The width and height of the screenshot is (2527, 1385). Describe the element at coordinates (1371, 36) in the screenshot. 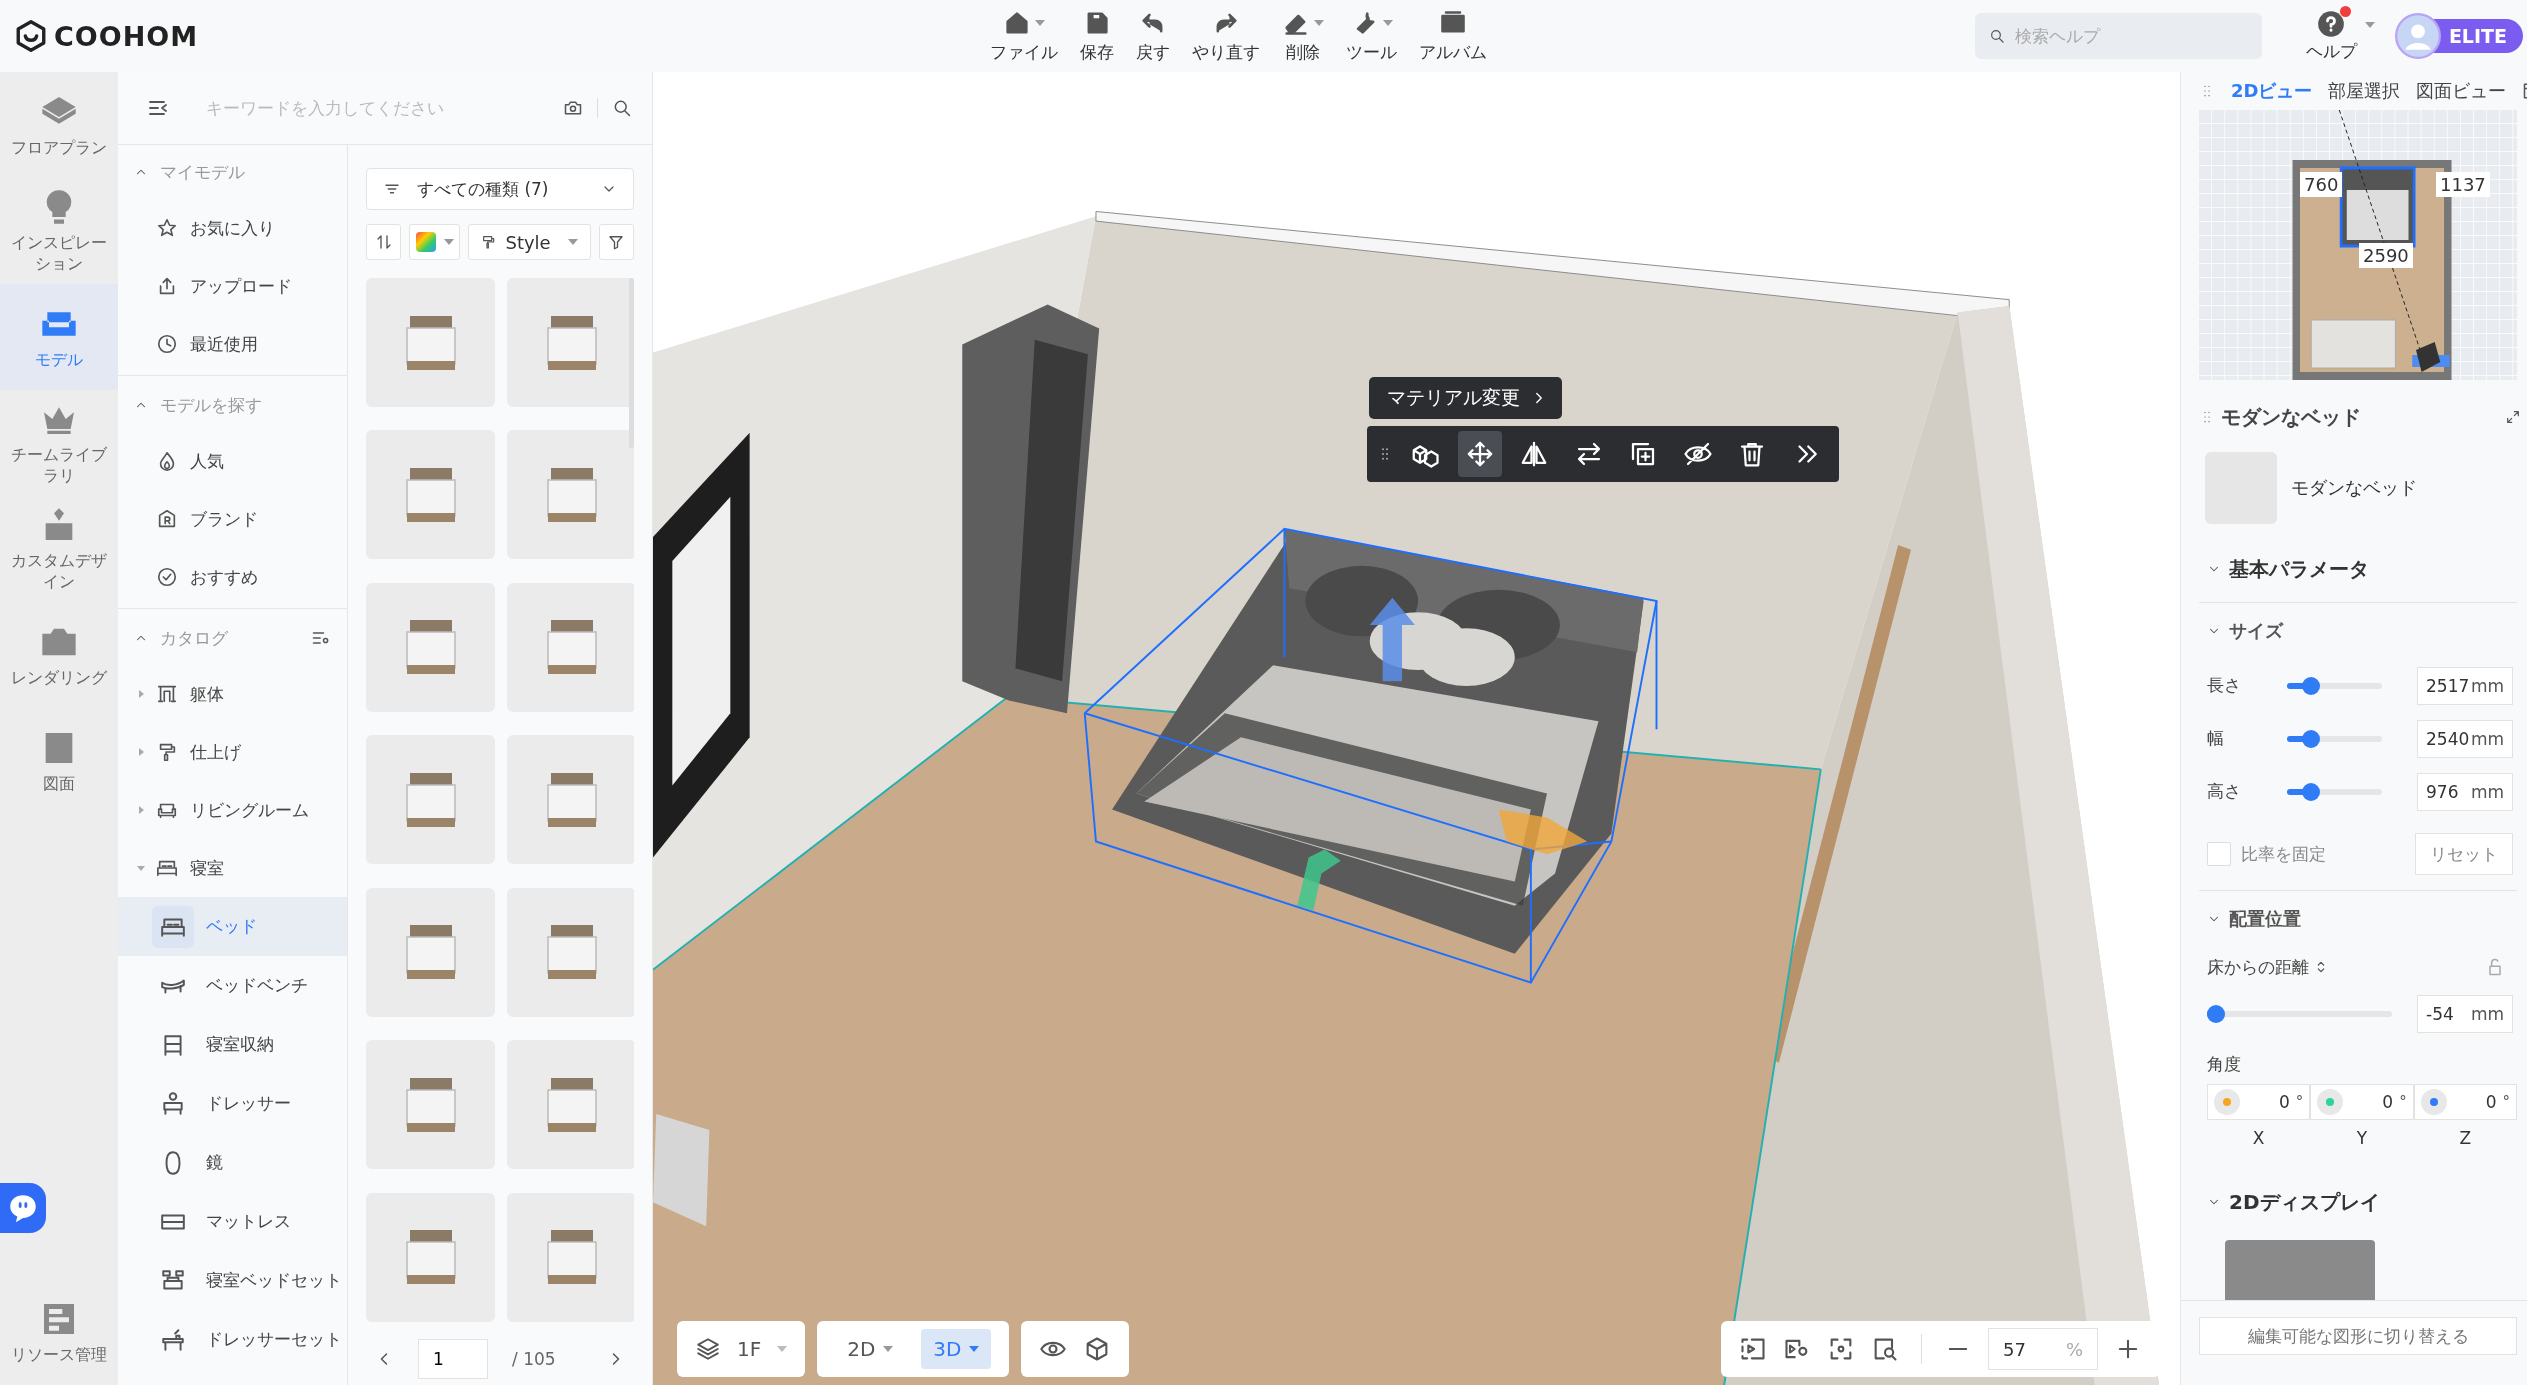

I see `toolbar-button: ツール` at that location.